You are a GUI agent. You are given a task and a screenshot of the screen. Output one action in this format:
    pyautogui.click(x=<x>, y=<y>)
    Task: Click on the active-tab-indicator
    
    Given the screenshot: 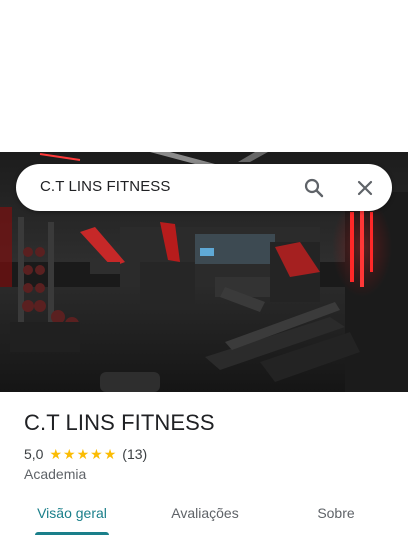 What is the action you would take?
    pyautogui.click(x=72, y=533)
    